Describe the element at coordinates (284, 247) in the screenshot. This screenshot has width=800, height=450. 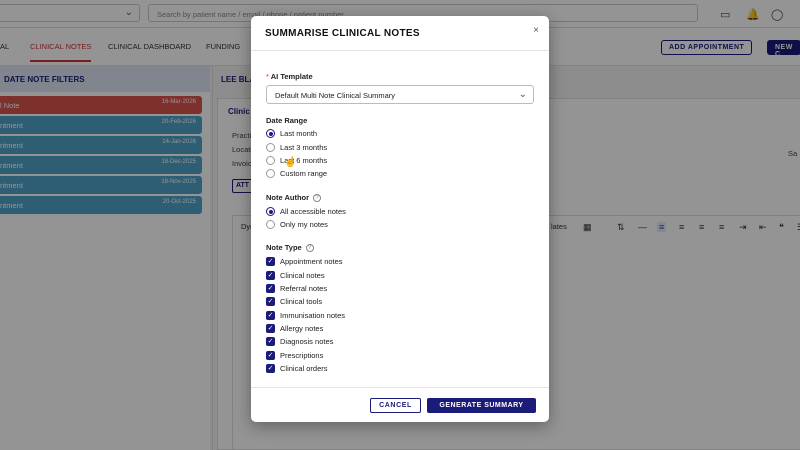
I see `note-type-label-text: Note Type` at that location.